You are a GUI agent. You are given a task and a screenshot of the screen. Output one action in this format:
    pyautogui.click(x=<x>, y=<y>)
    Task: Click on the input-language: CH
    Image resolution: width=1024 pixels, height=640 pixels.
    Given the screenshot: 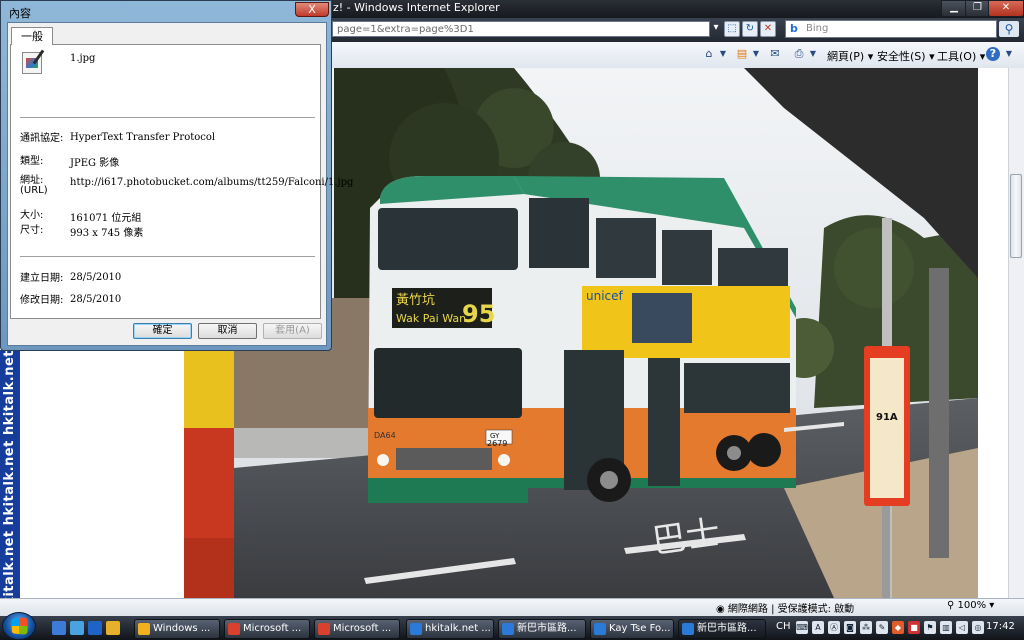 What is the action you would take?
    pyautogui.click(x=783, y=626)
    